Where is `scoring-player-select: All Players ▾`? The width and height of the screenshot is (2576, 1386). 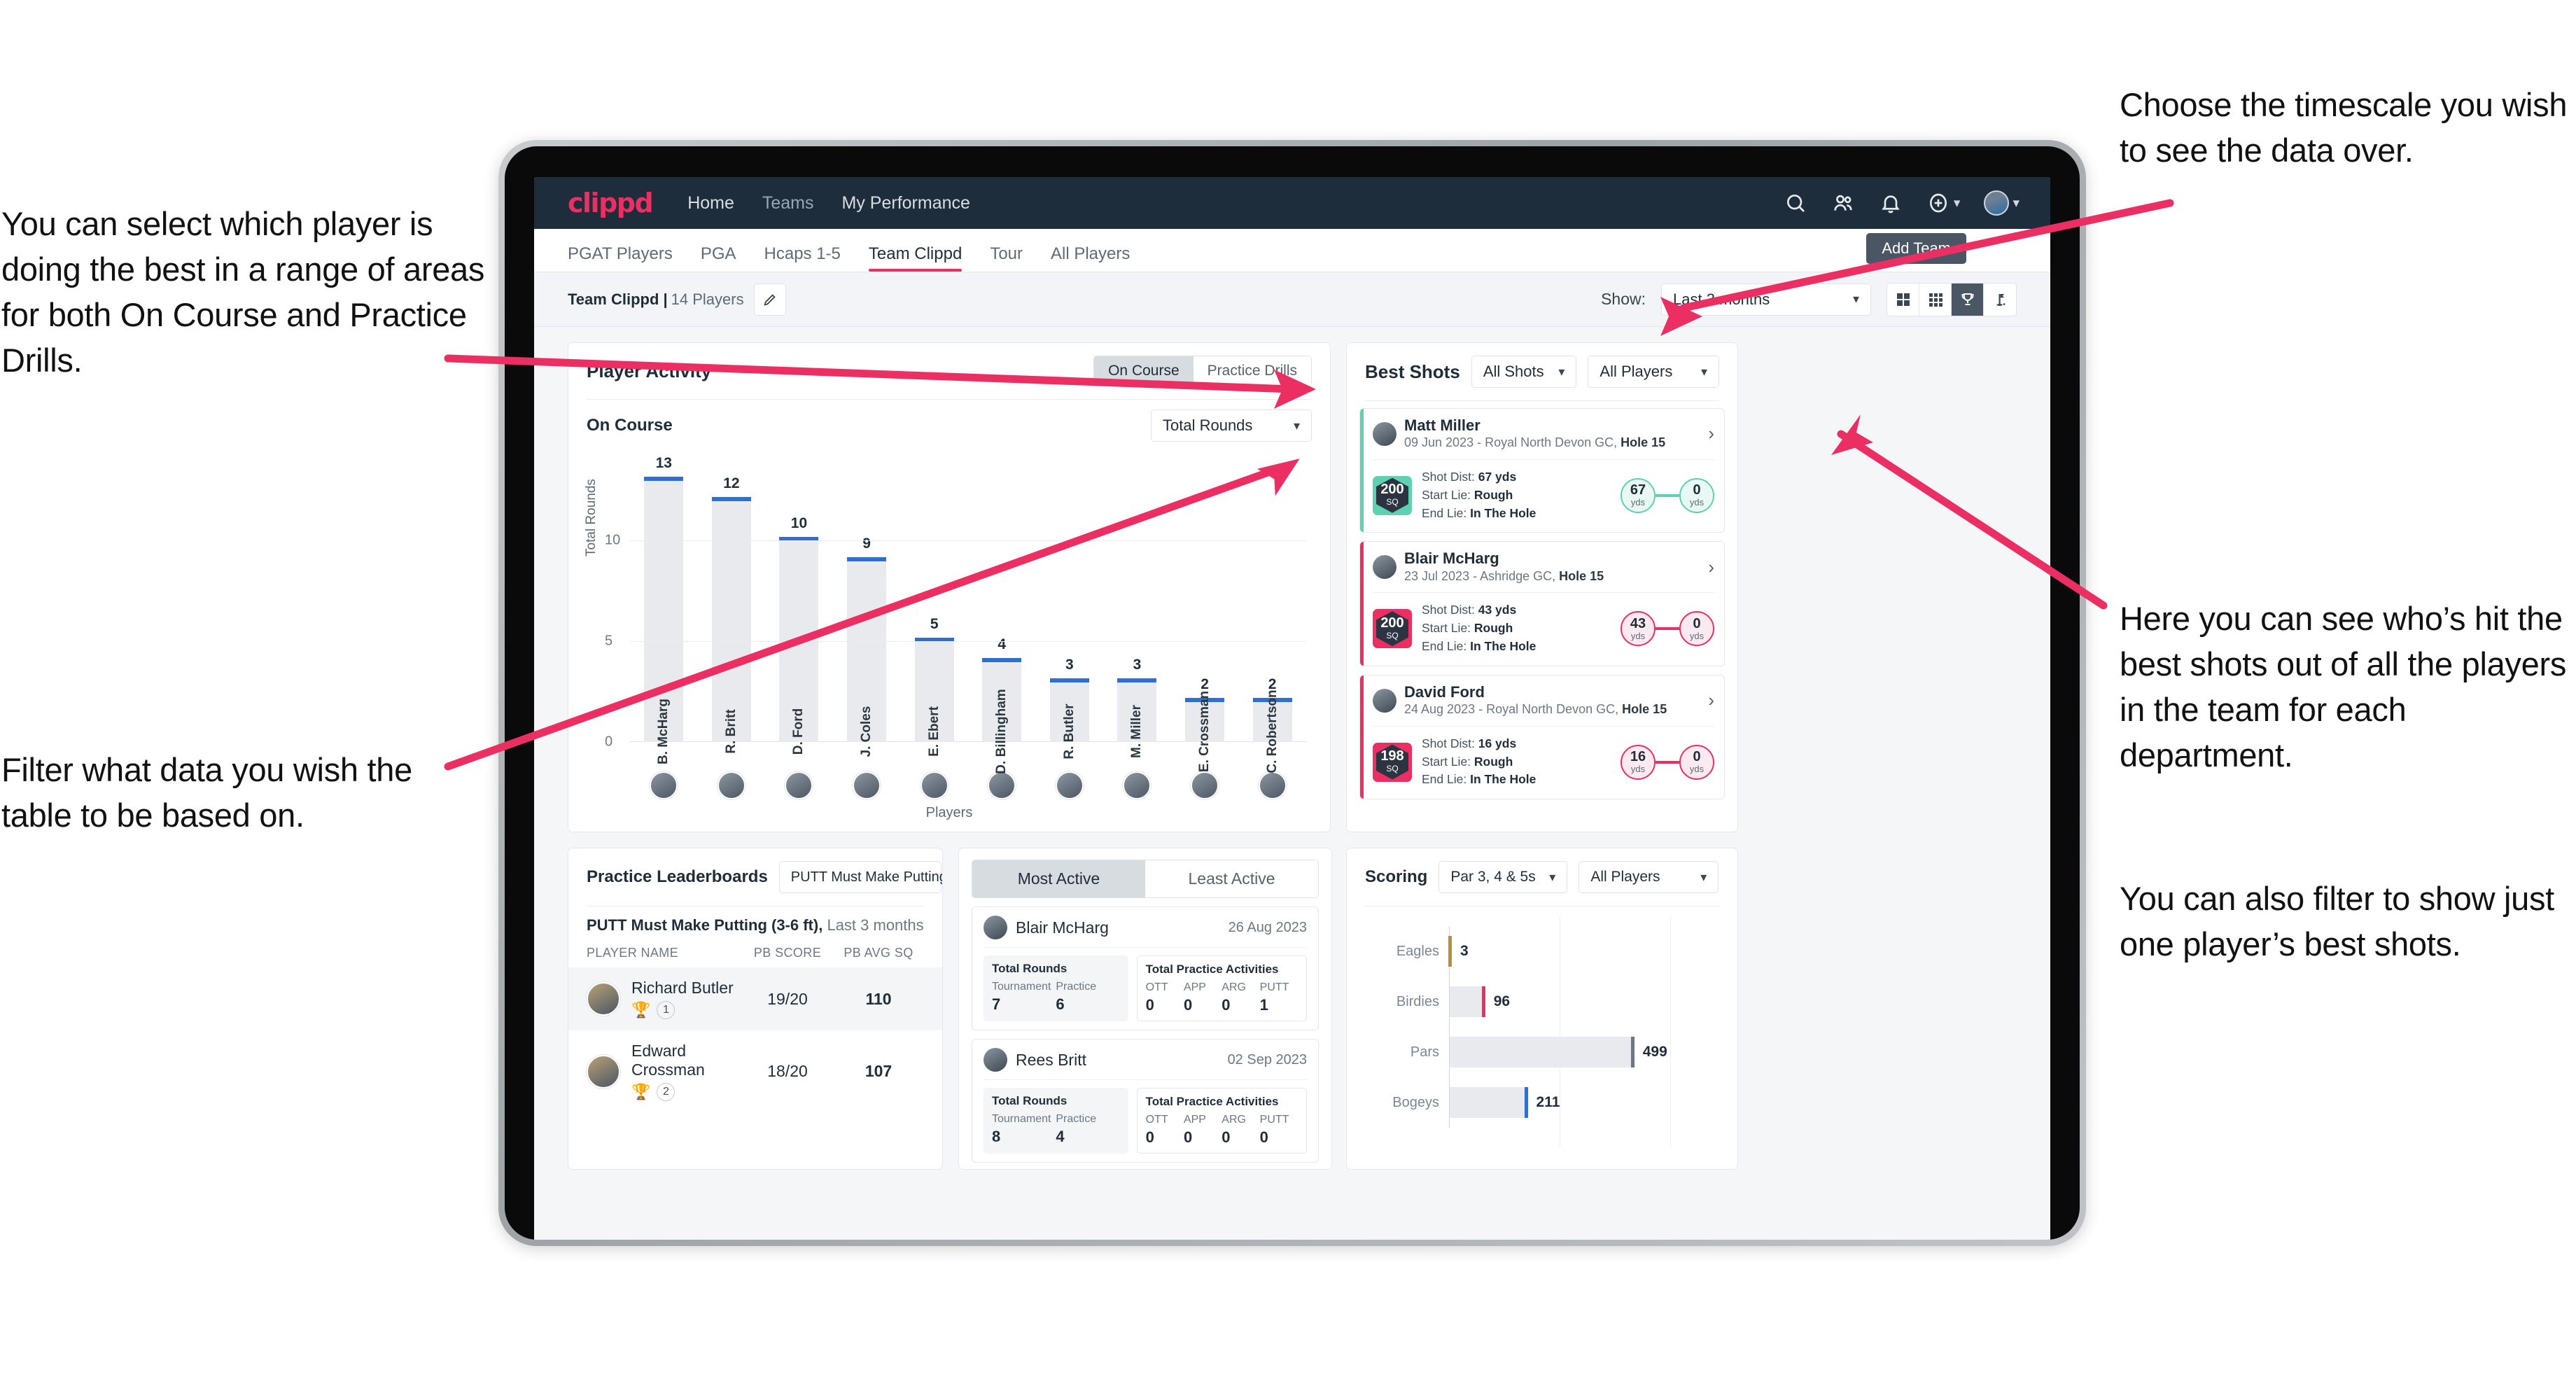
scoring-player-select: All Players ▾ is located at coordinates (1648, 877).